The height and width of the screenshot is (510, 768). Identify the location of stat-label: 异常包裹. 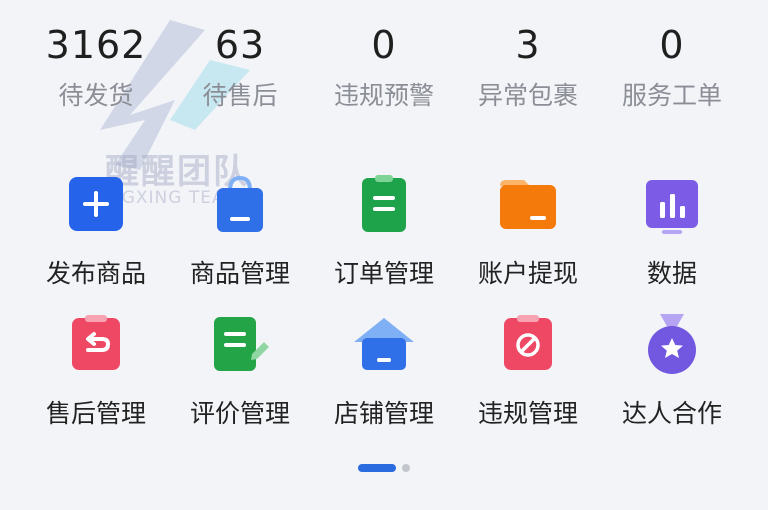
(527, 95).